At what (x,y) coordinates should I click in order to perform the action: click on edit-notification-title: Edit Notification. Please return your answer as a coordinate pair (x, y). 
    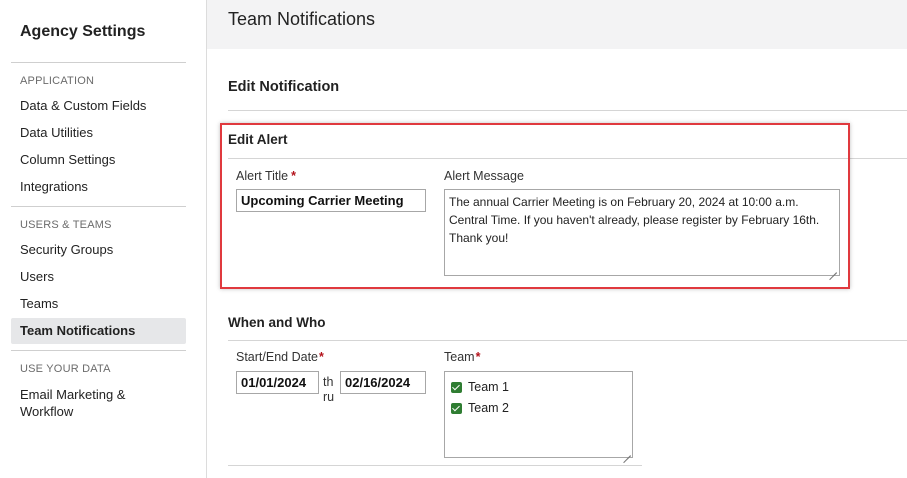
    Looking at the image, I should click on (284, 87).